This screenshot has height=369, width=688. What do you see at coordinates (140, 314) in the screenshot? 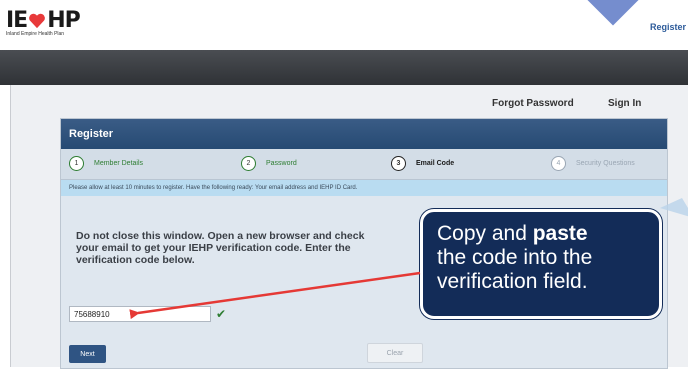
I see `verification-code-input` at bounding box center [140, 314].